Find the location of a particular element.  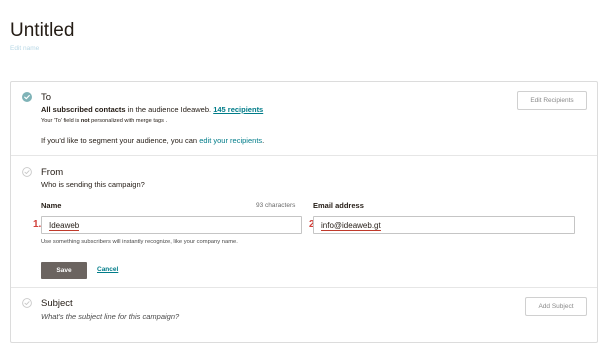

to-title: To is located at coordinates (46, 97).